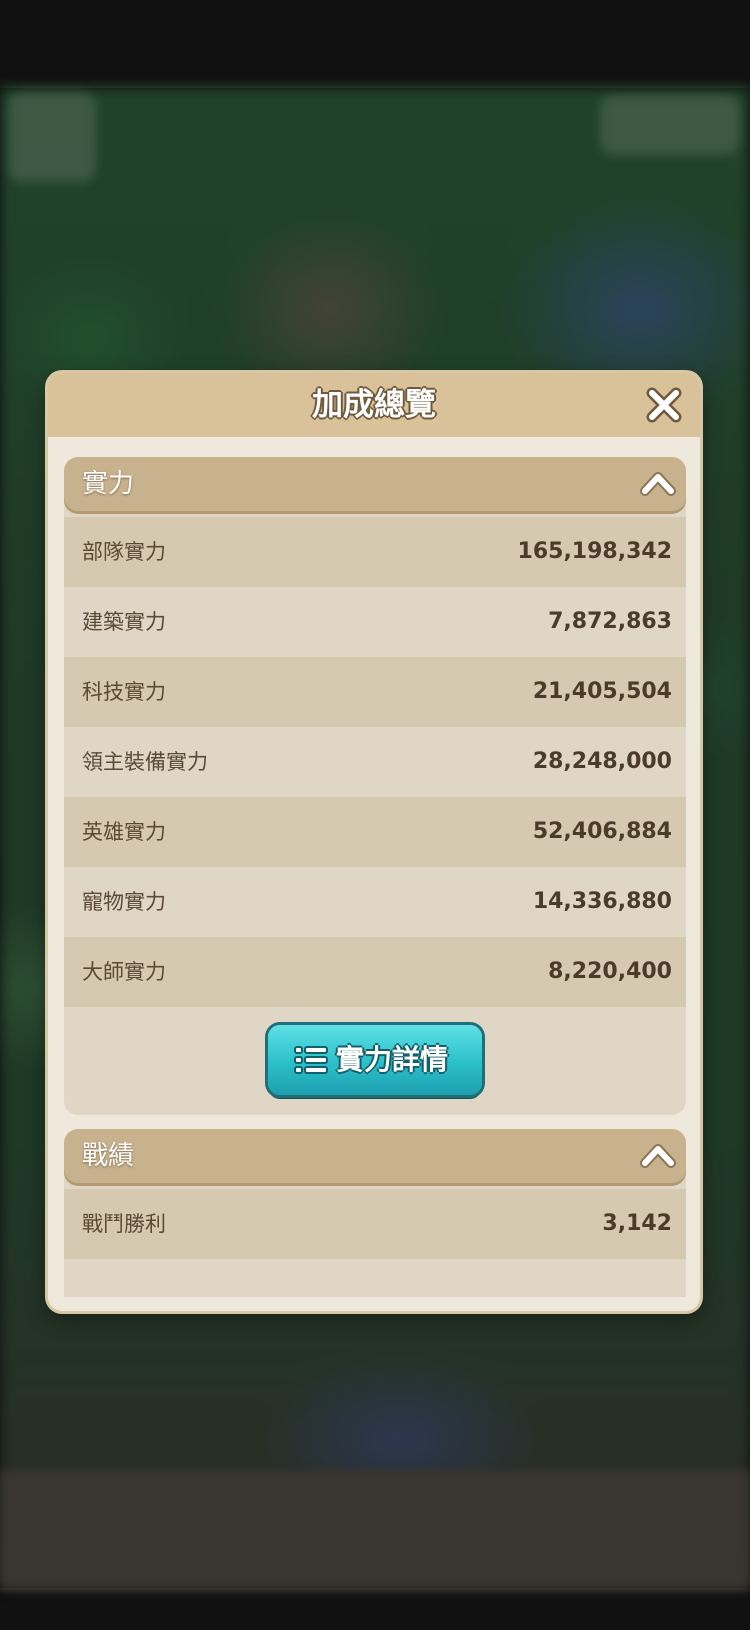 This screenshot has width=750, height=1630. Describe the element at coordinates (602, 761) in the screenshot. I see `stat-value: 28,248,000` at that location.